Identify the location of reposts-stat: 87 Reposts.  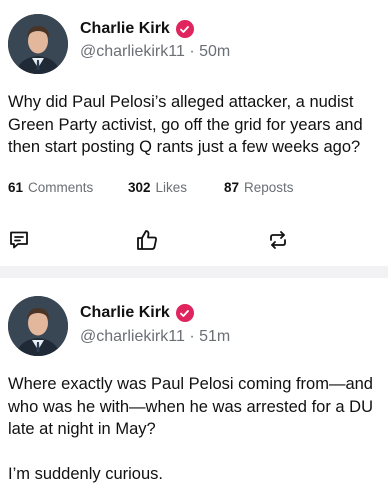
(259, 187).